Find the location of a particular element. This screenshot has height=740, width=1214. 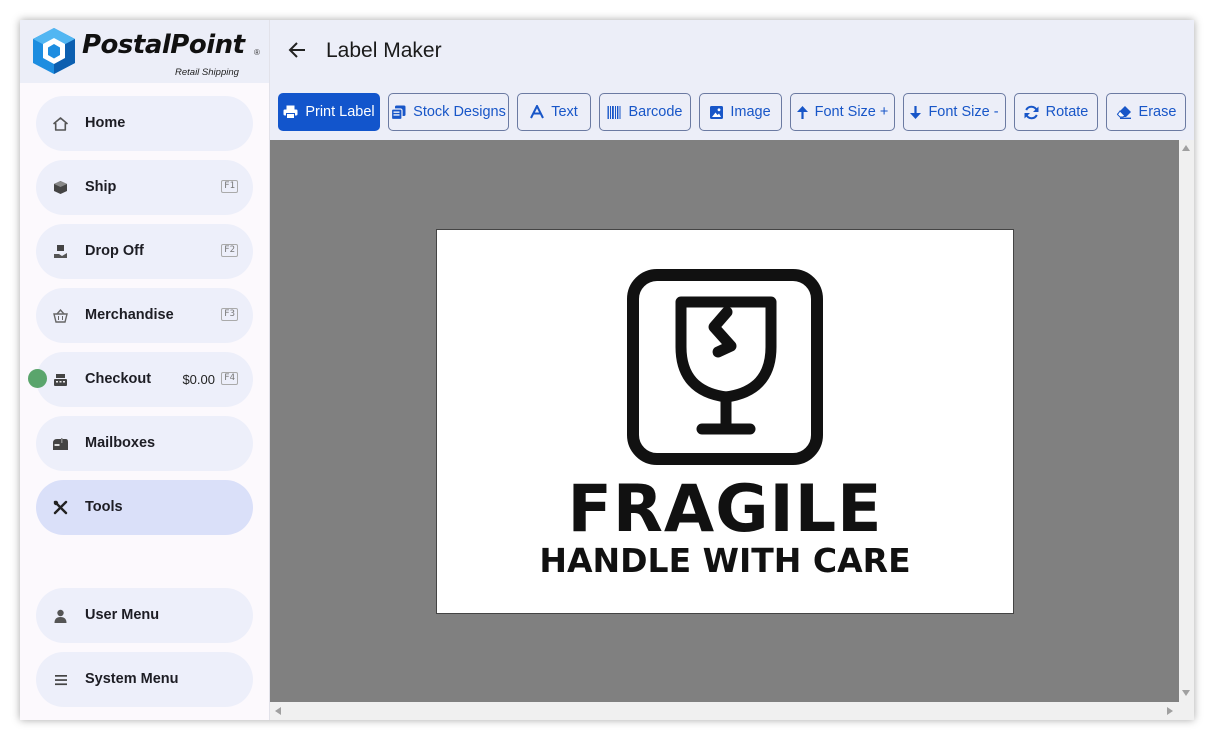

logo-registered-mark: ® is located at coordinates (257, 52).